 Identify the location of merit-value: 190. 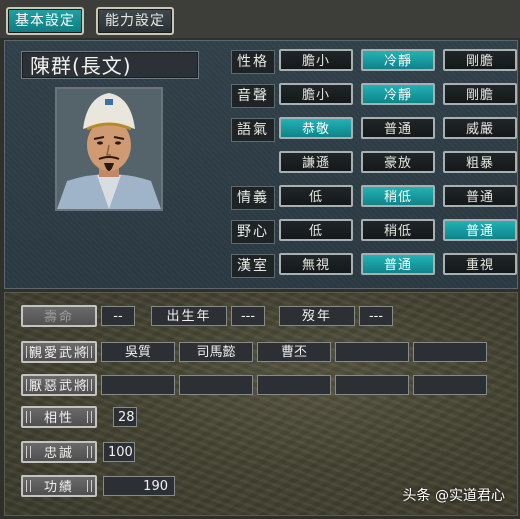
(139, 486).